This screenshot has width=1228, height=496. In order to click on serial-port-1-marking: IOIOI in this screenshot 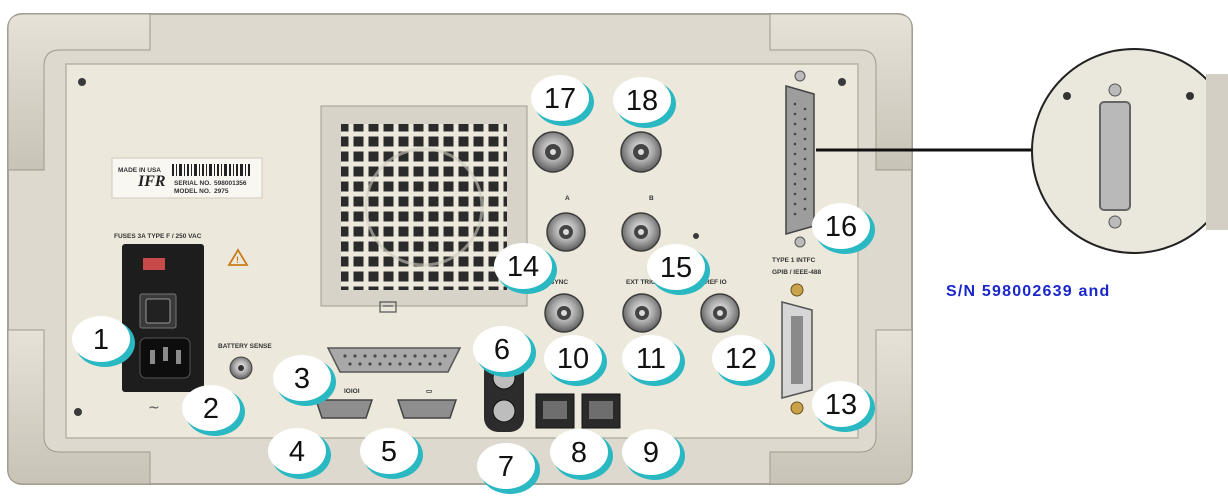, I will do `click(352, 391)`.